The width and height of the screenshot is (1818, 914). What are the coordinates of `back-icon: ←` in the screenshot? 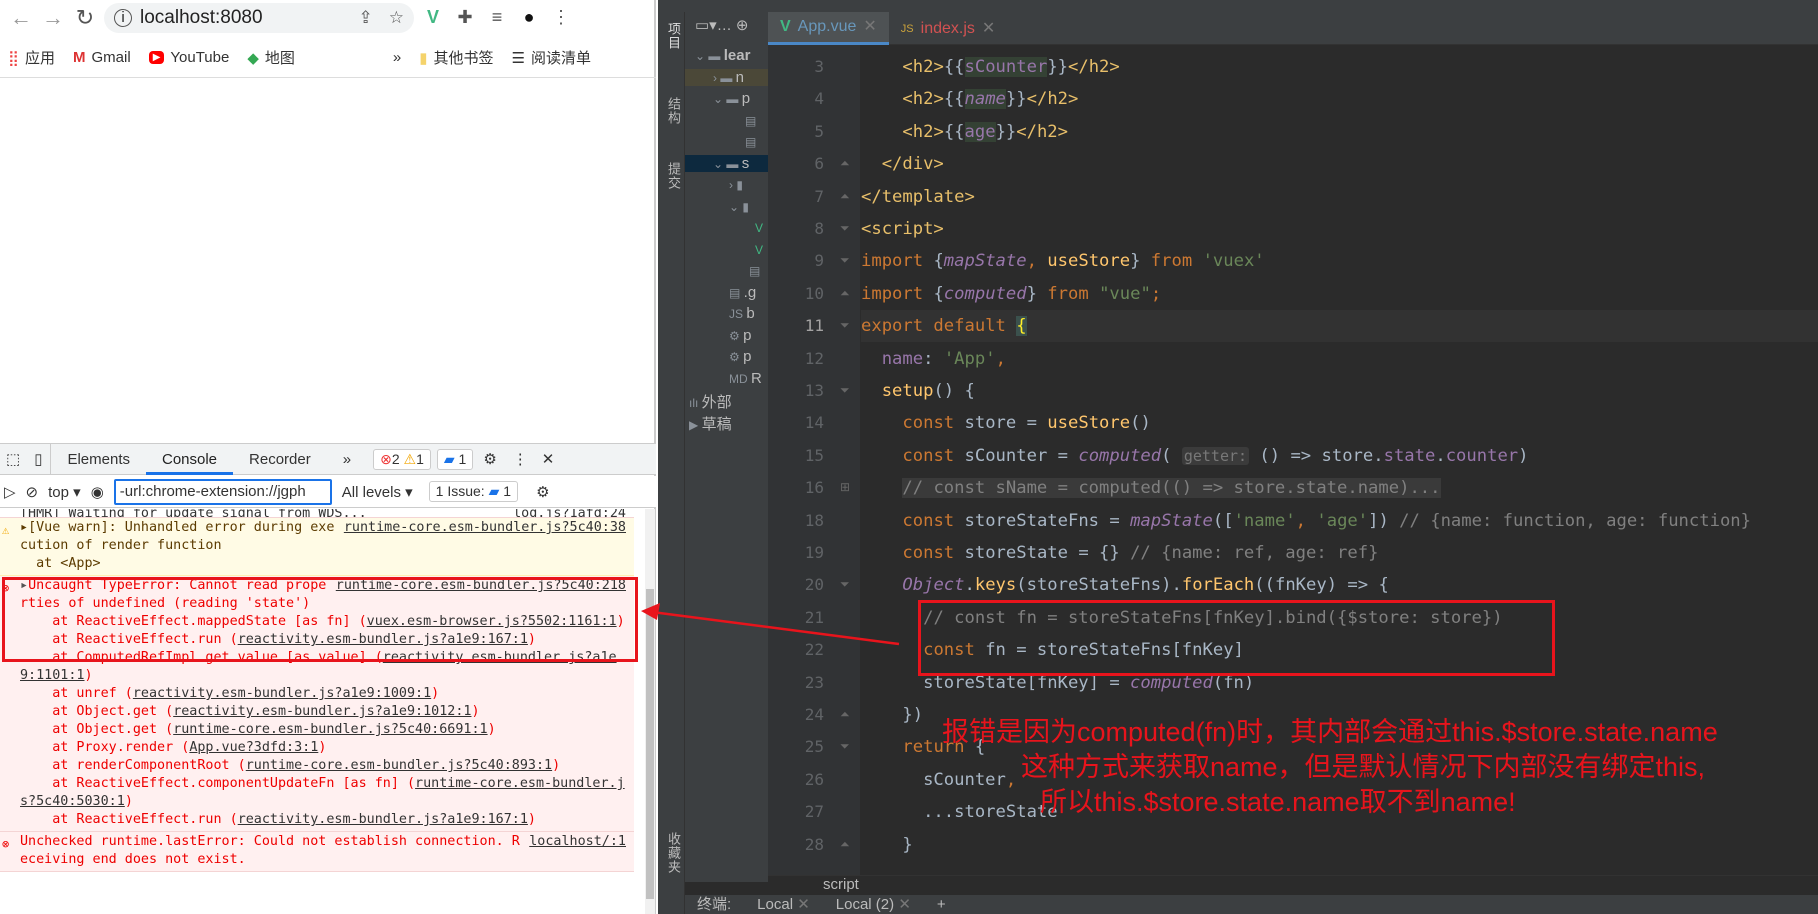 It's located at (21, 18).